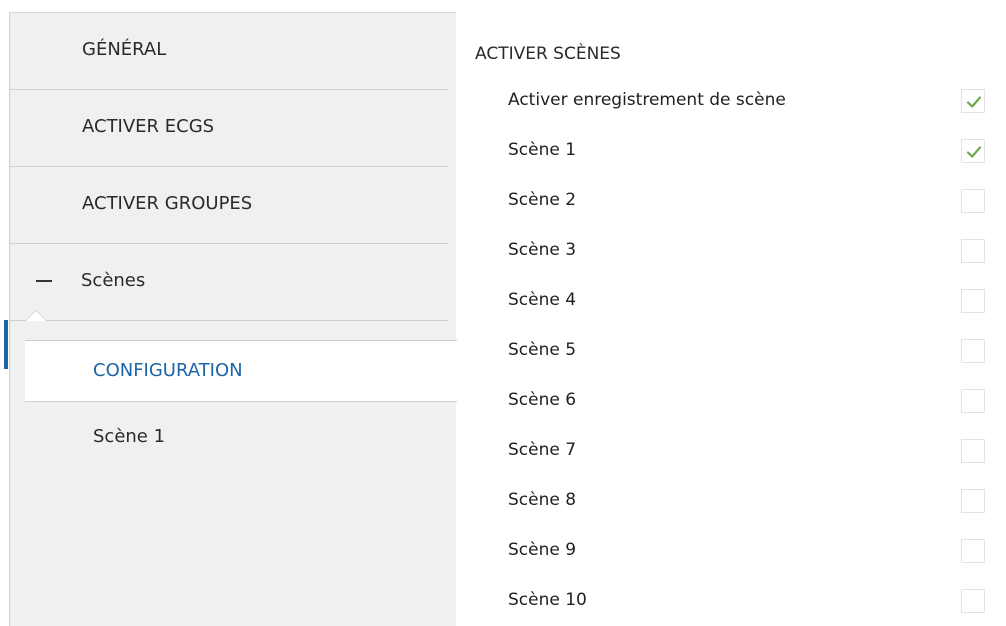  What do you see at coordinates (542, 250) in the screenshot?
I see `setting-label: Scène 3` at bounding box center [542, 250].